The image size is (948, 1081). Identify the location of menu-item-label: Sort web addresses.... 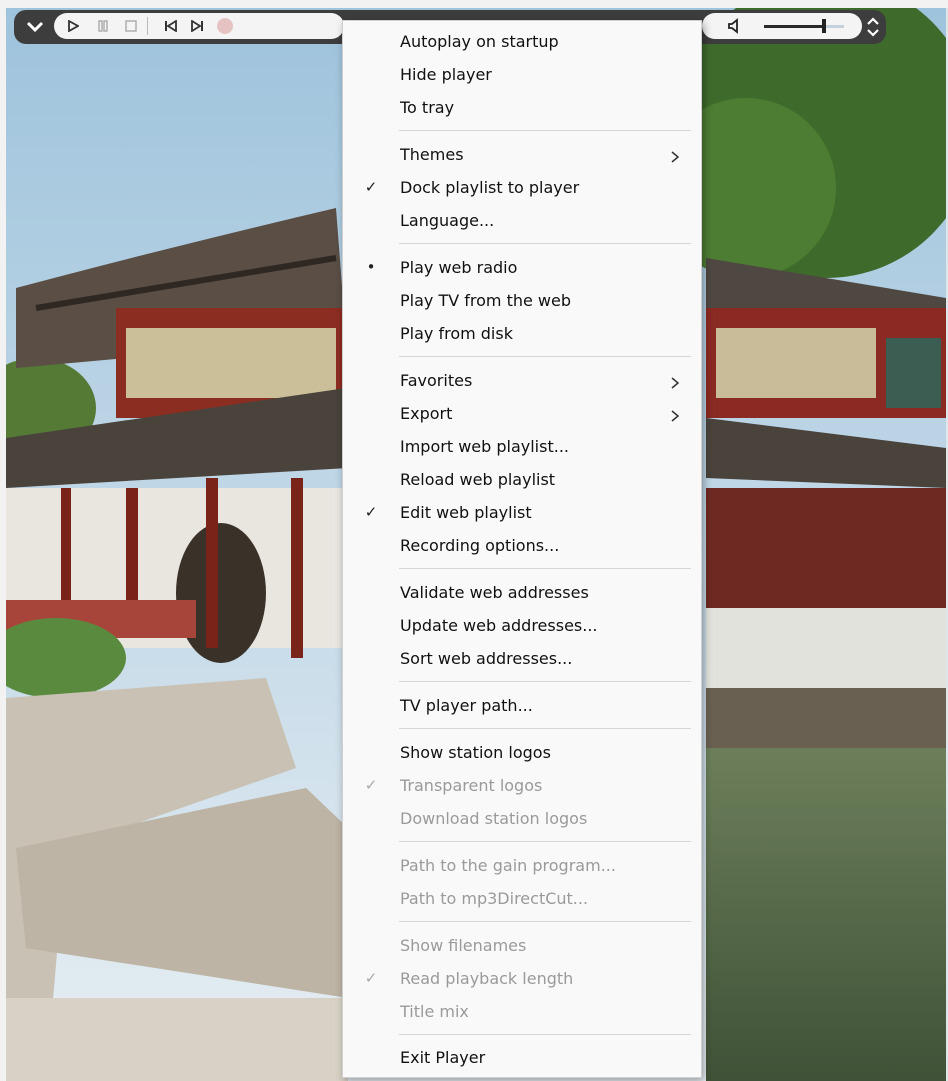
(486, 658).